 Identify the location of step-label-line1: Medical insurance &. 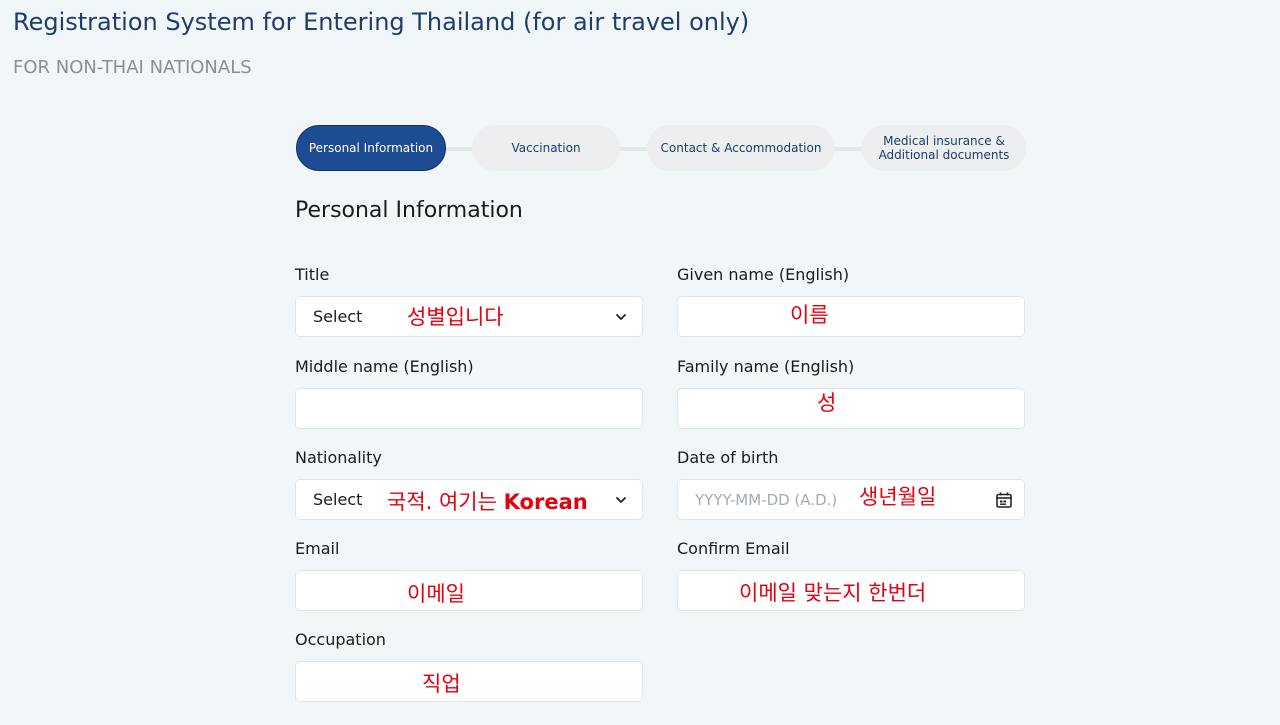
(944, 141).